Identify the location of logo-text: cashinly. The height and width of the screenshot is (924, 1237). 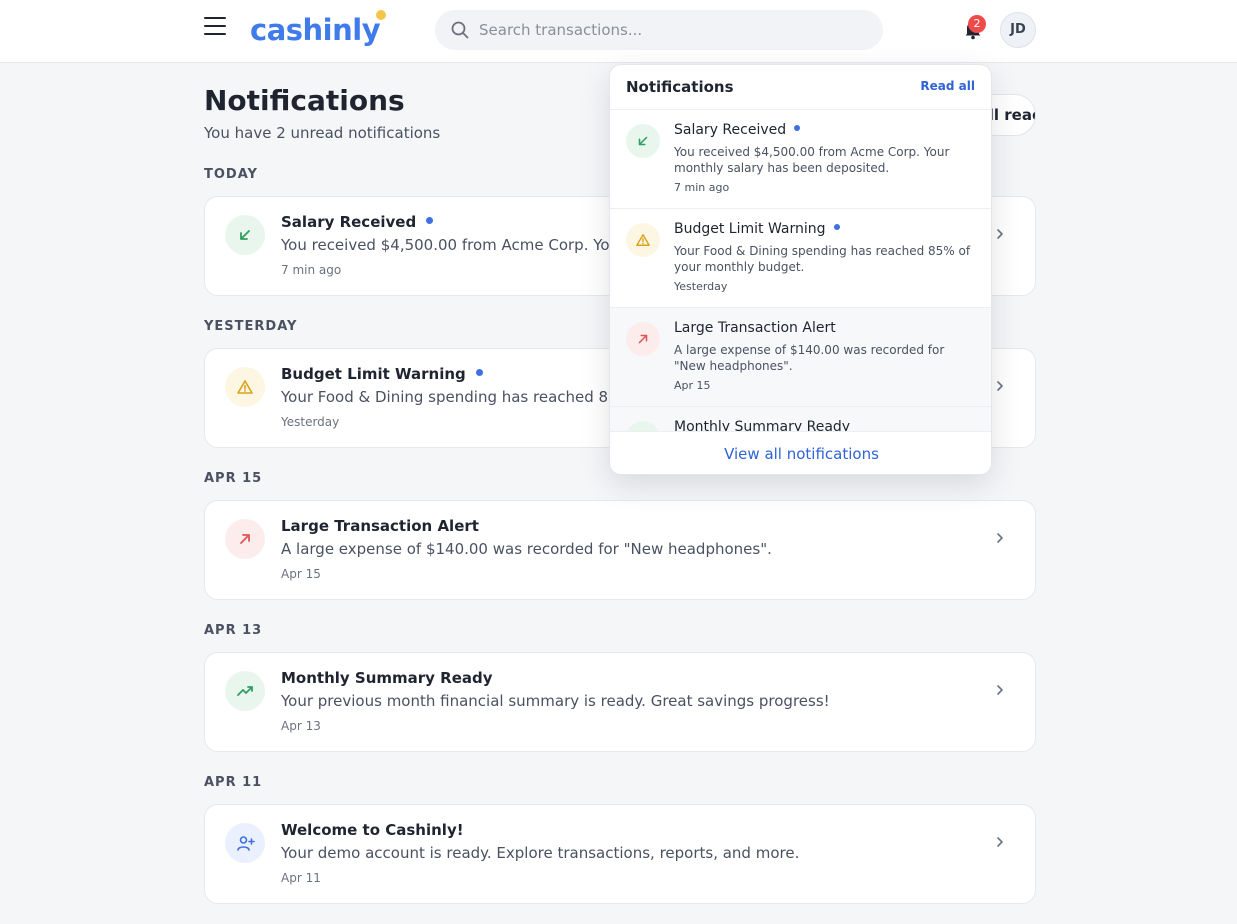
(315, 30).